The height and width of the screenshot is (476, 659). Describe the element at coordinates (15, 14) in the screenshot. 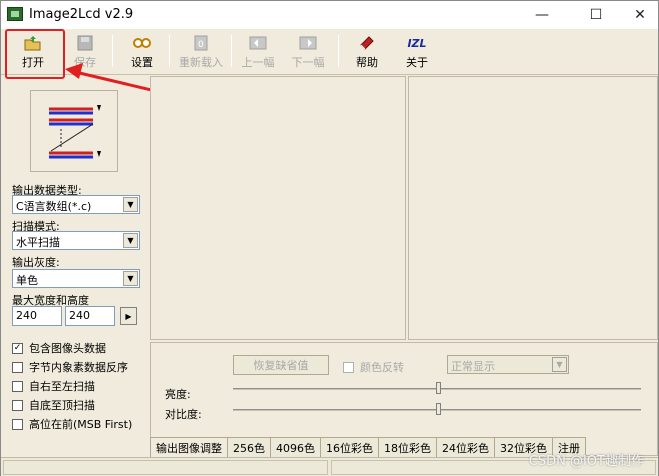

I see `app-icon` at that location.